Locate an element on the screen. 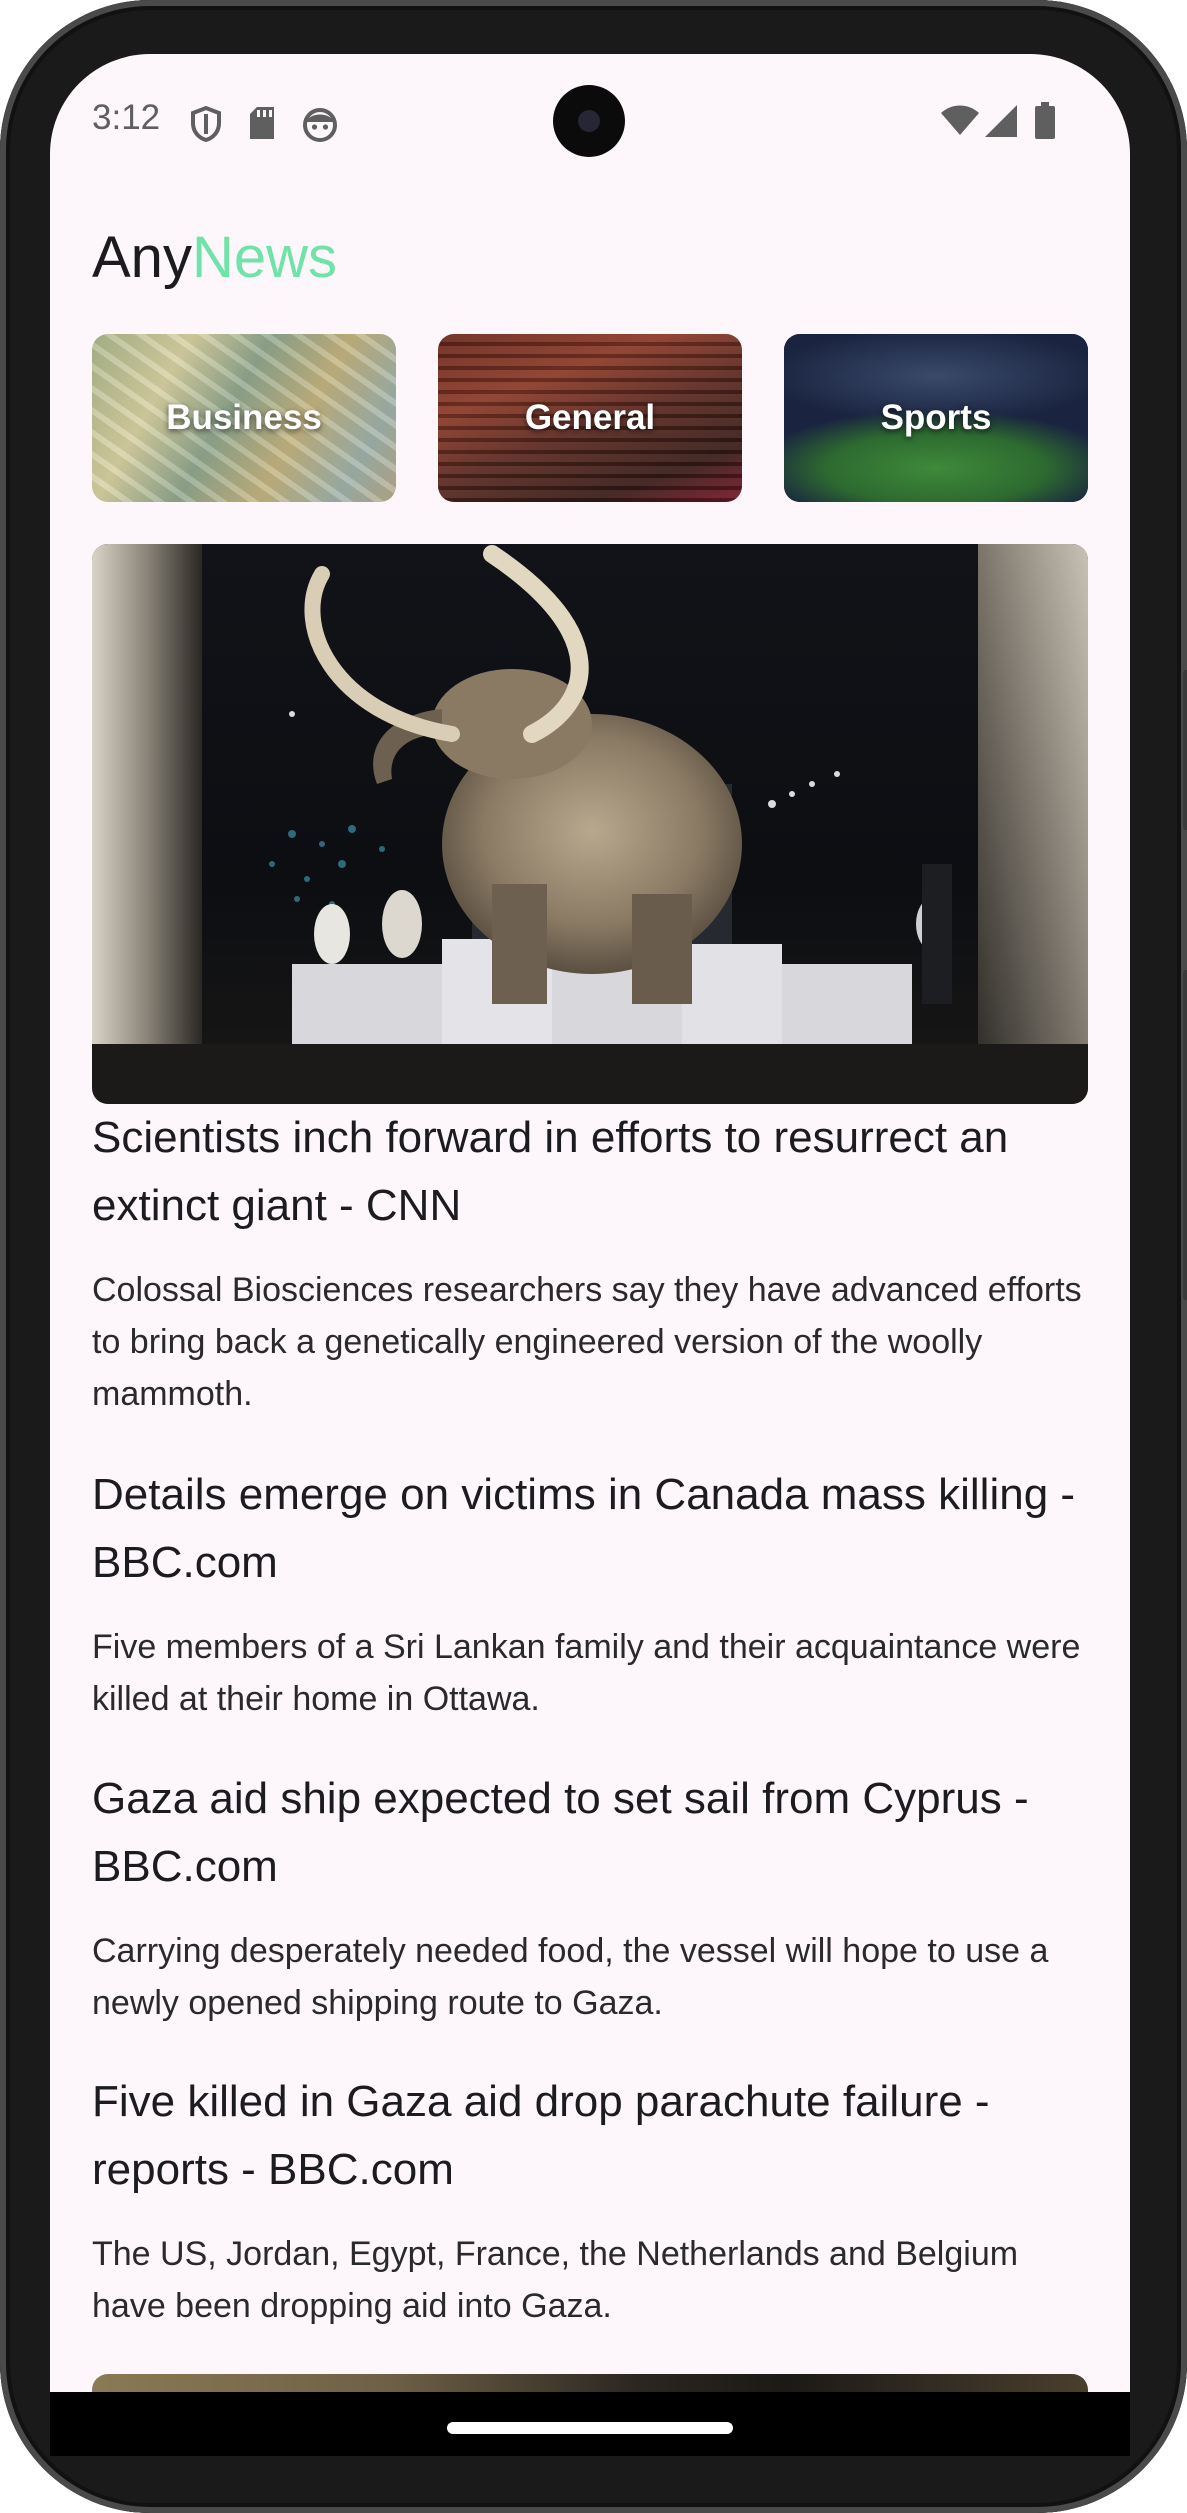 The image size is (1187, 2513). app-title-news: News is located at coordinates (264, 257).